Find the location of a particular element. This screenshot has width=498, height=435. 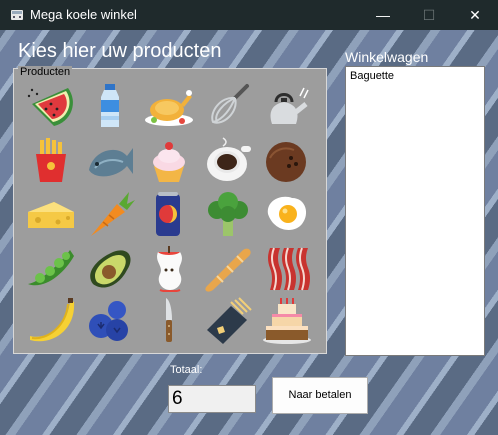

cake-icon is located at coordinates (287, 321).